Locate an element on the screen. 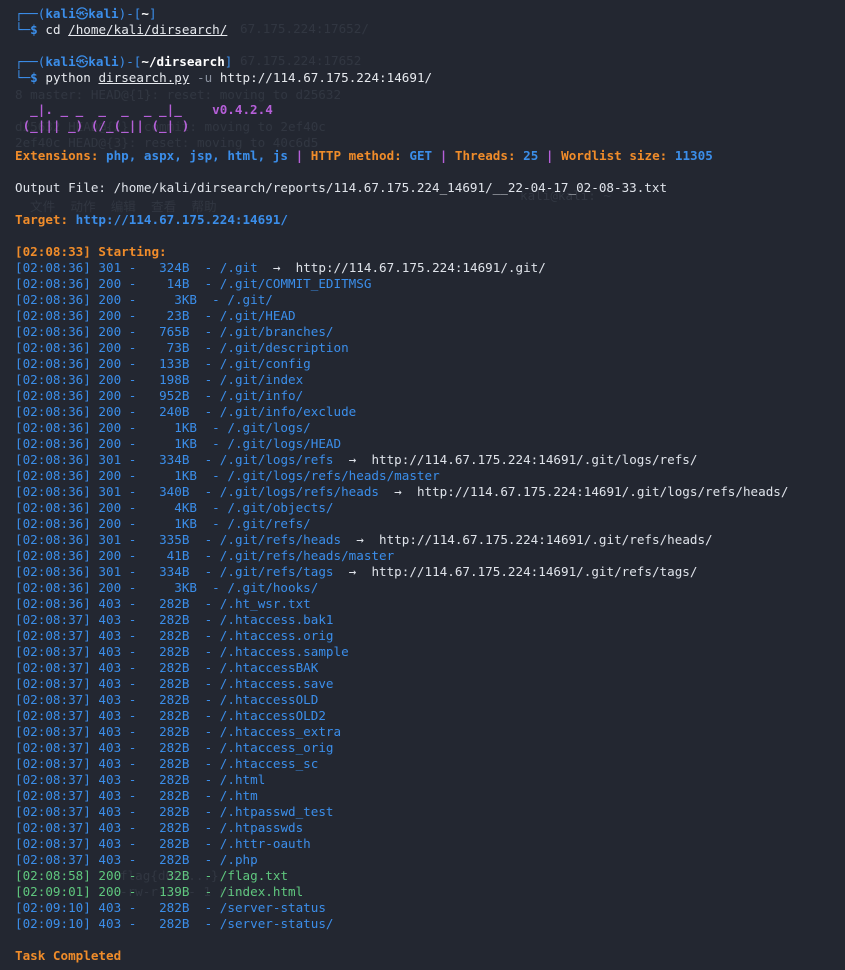  result-path: /.git/HEAD is located at coordinates (257, 315).